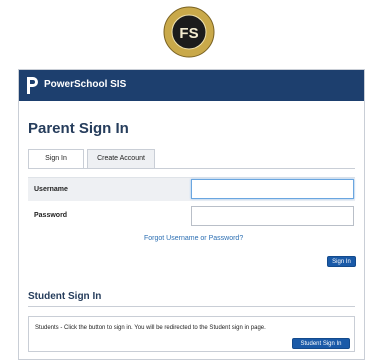 This screenshot has height=364, width=372. I want to click on sign-in-button: Sign In, so click(341, 261).